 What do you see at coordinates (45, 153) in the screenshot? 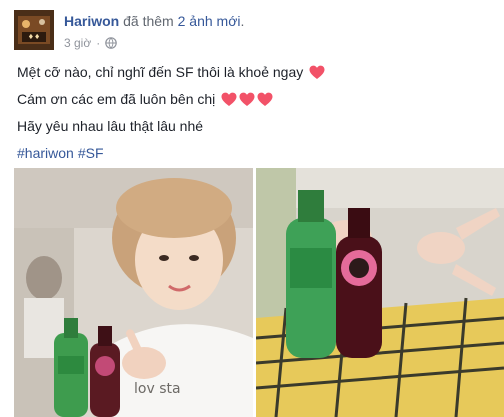
I see `hashtag-link: #hariwon` at bounding box center [45, 153].